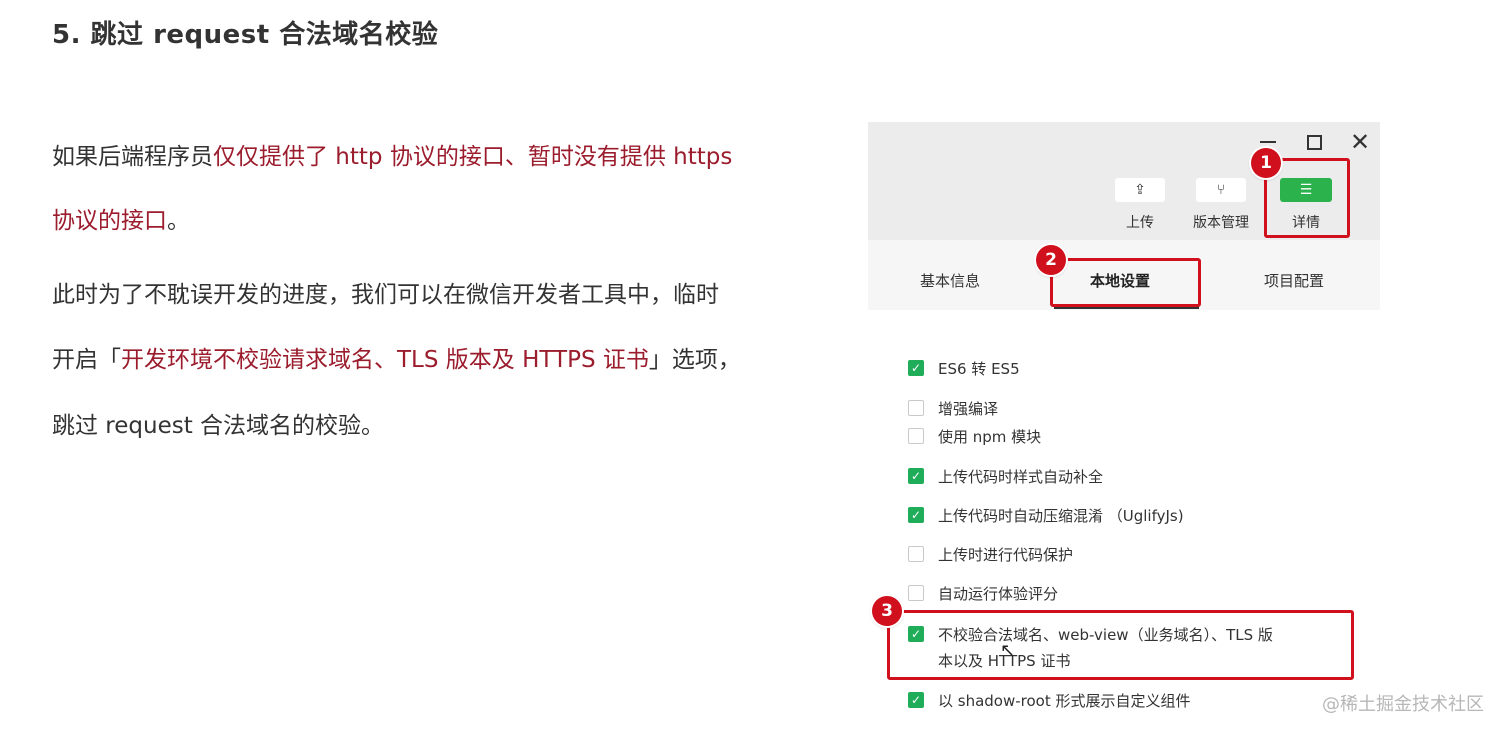  I want to click on option-shadow-root: ✓ 以 shadow-root 形式展示自定义组件, so click(1049, 700).